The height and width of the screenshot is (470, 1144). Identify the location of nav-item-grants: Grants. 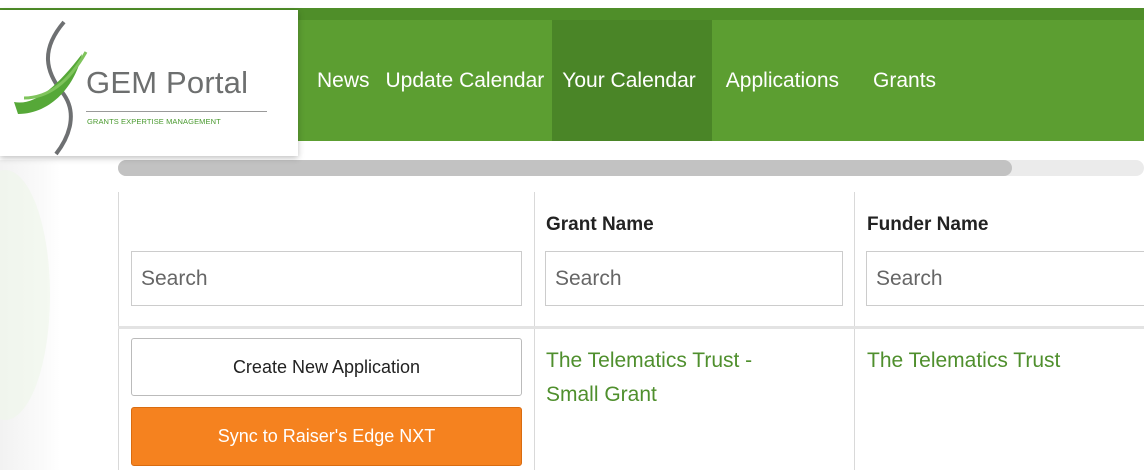
(895, 80).